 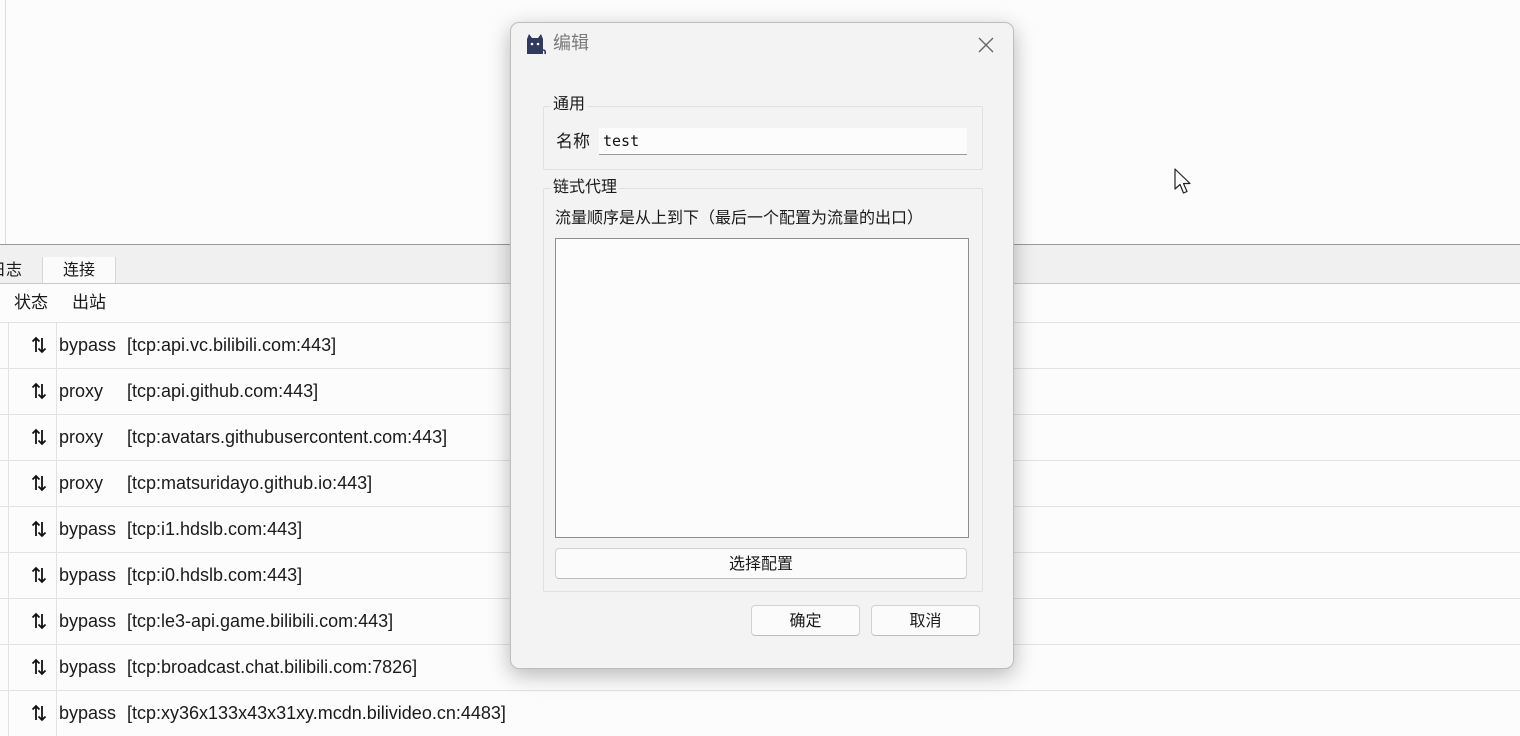 I want to click on destination-cell: [tcp:api.vc.bilibili.com:443], so click(x=232, y=345).